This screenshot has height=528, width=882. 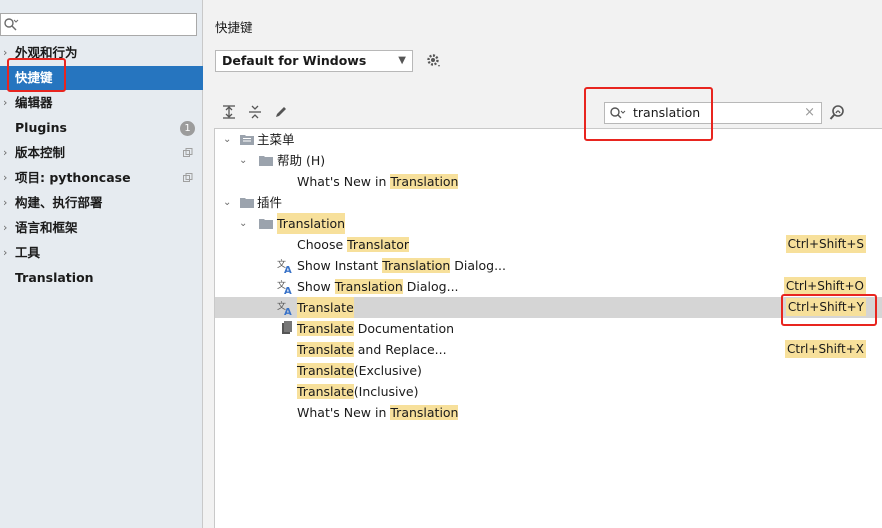 What do you see at coordinates (548, 391) in the screenshot?
I see `action-translate-inclusive: Translate(Inclusive)` at bounding box center [548, 391].